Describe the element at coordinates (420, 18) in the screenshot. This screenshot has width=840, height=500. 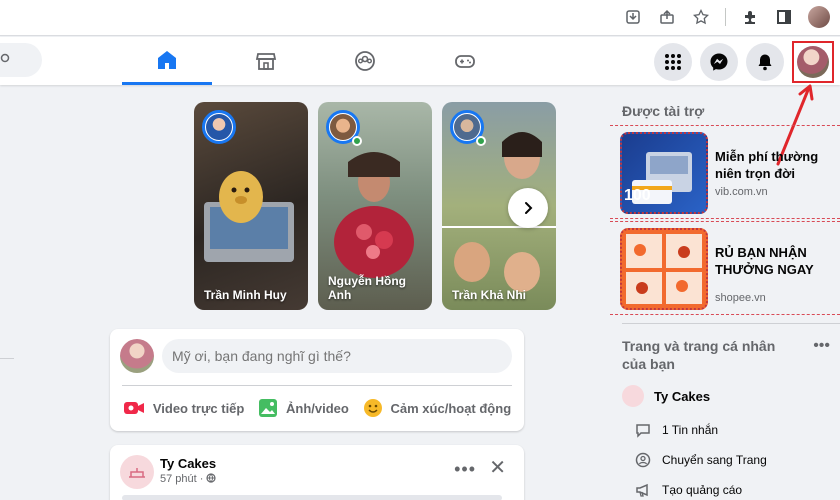
I see `browser-toolbar` at that location.